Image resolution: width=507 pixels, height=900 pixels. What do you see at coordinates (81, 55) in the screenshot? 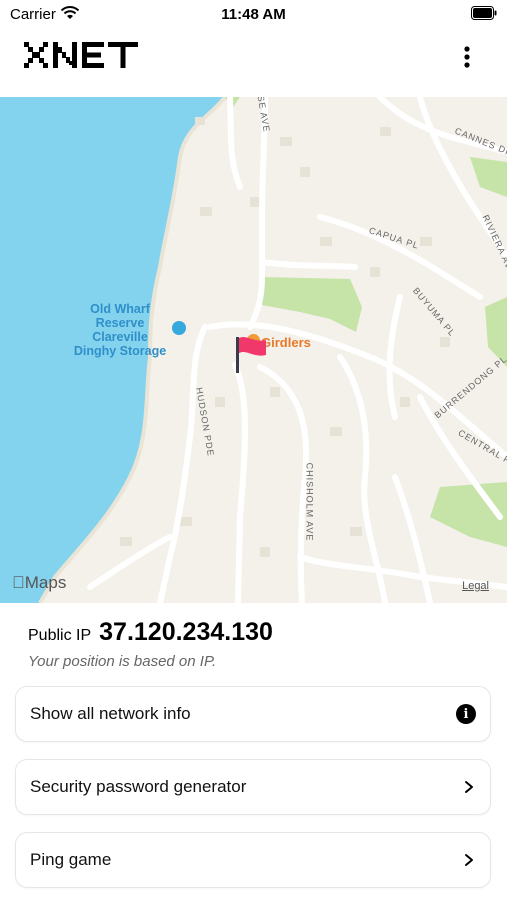
I see `xnet-logo` at bounding box center [81, 55].